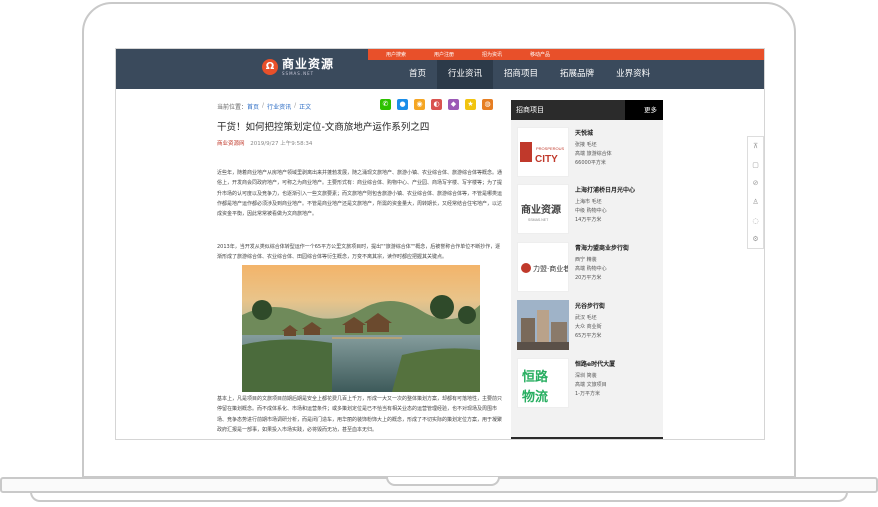 The width and height of the screenshot is (878, 507). What do you see at coordinates (588, 202) in the screenshot?
I see `project-location: 上海市 毛坯` at bounding box center [588, 202].